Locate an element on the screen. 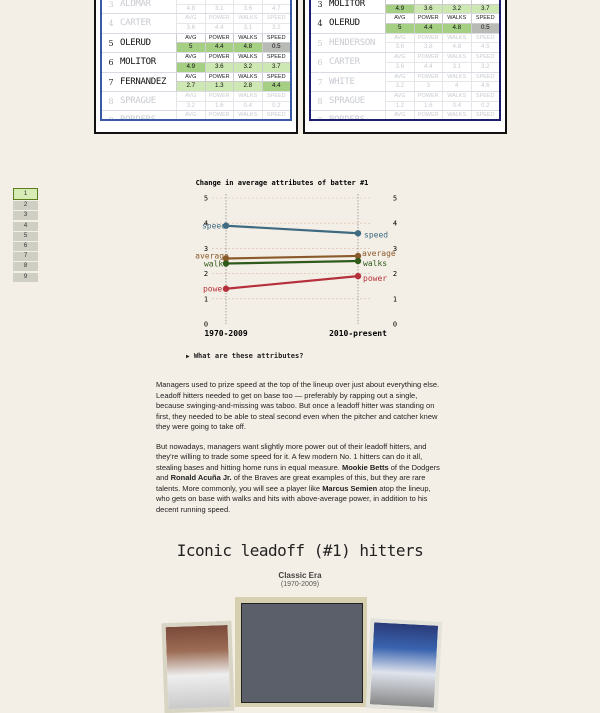  data-point-speed is located at coordinates (358, 233).